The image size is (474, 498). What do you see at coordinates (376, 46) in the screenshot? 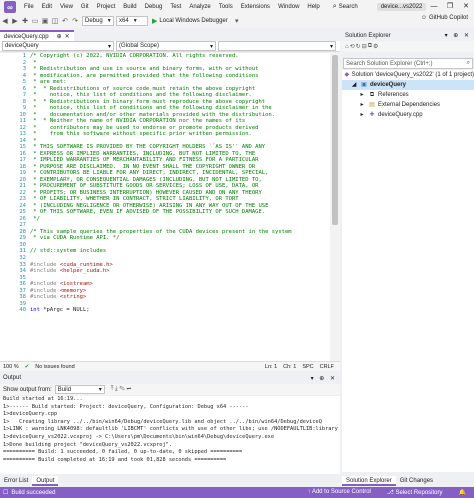
I see `properties-icon: ⚙` at bounding box center [376, 46].